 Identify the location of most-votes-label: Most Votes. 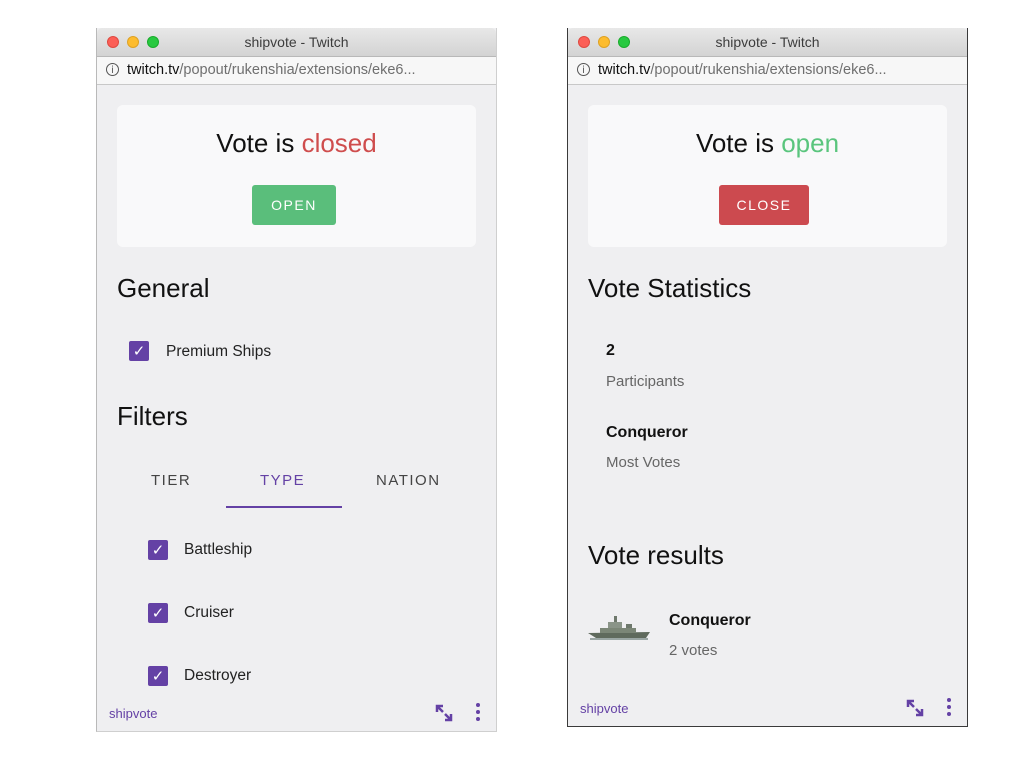
(643, 462).